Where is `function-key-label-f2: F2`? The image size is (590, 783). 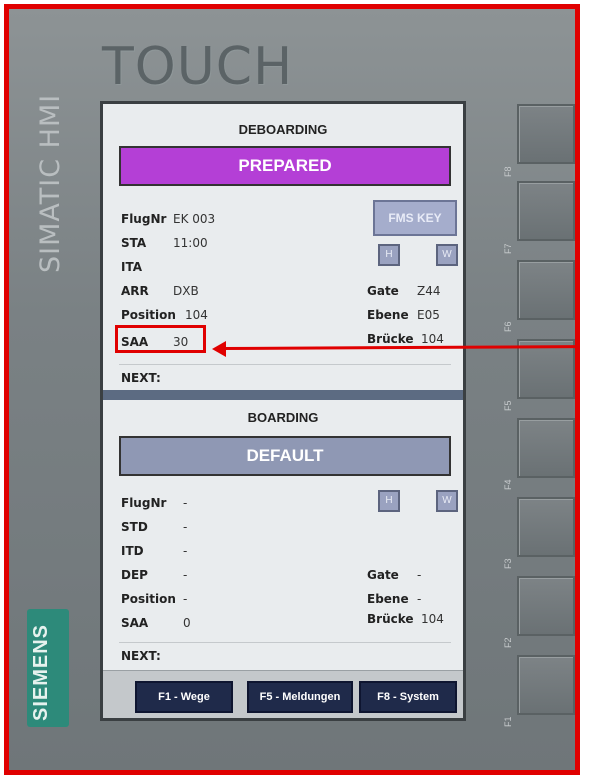
function-key-label-f2: F2 is located at coordinates (508, 642).